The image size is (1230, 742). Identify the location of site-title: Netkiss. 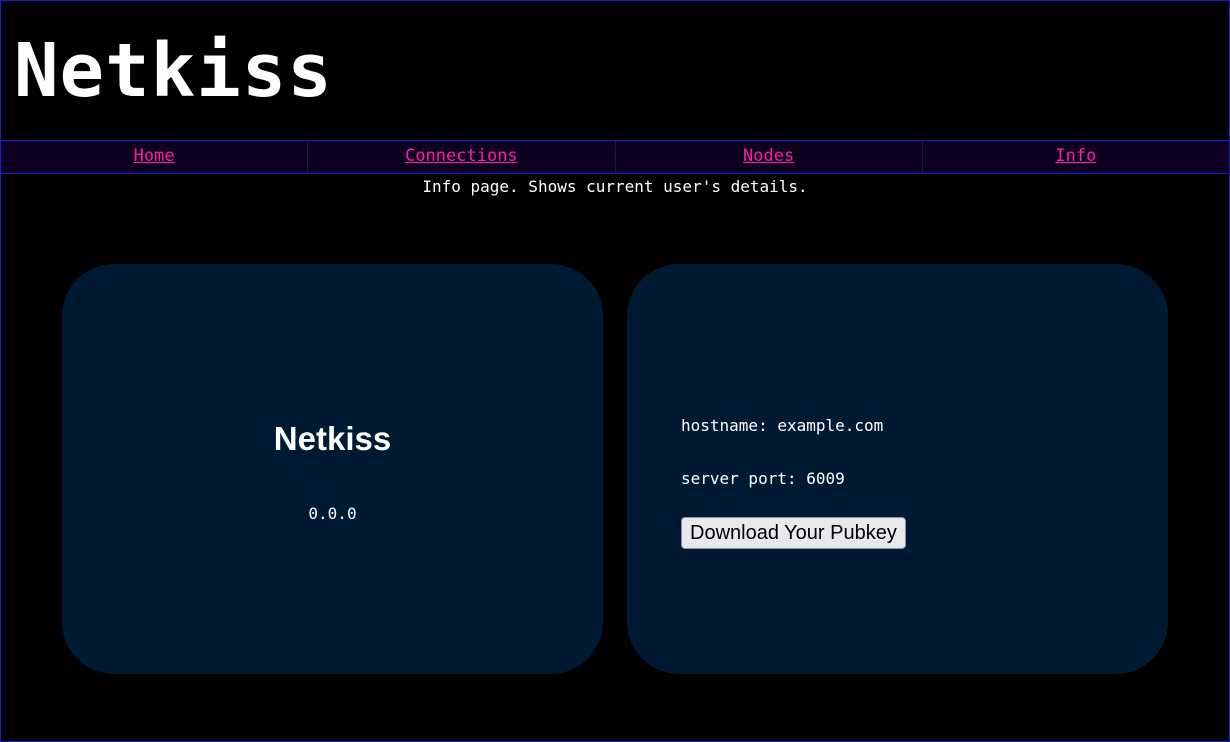
(173, 71).